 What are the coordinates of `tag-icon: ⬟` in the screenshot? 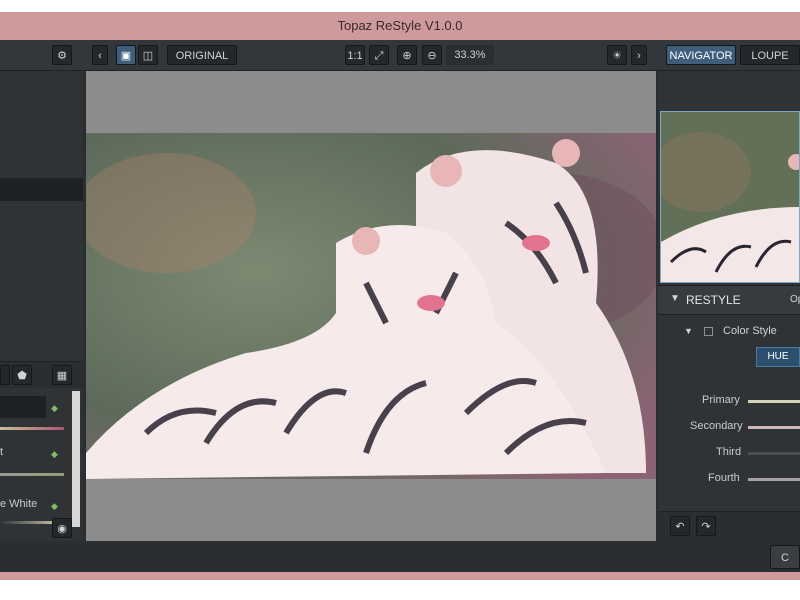 It's located at (22, 376).